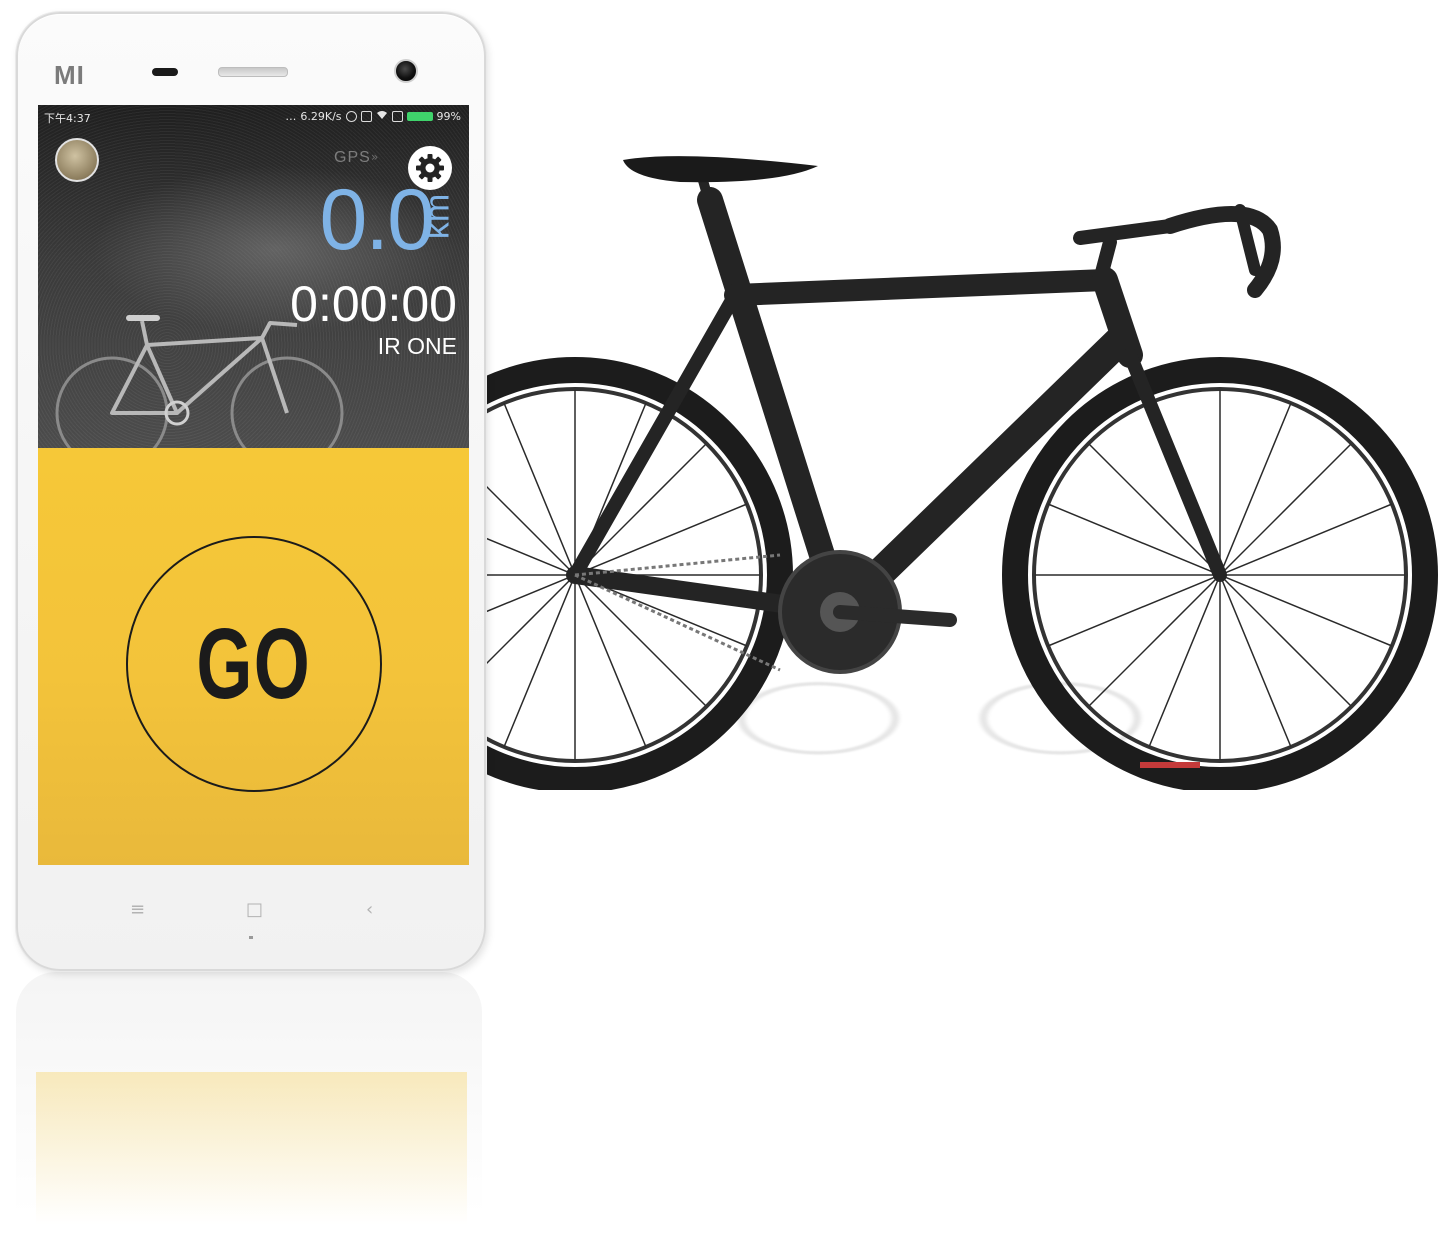 The height and width of the screenshot is (1247, 1449). What do you see at coordinates (382, 116) in the screenshot?
I see `wifi-icon` at bounding box center [382, 116].